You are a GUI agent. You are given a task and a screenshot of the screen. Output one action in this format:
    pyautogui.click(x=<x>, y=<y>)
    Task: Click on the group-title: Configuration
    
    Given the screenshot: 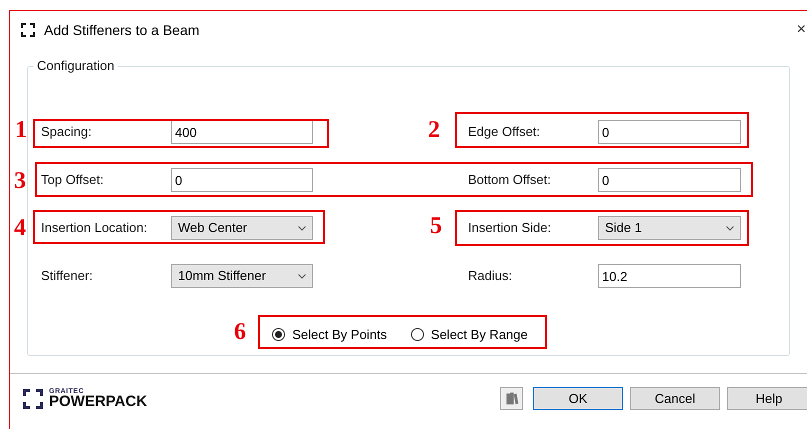 What is the action you would take?
    pyautogui.click(x=75, y=66)
    